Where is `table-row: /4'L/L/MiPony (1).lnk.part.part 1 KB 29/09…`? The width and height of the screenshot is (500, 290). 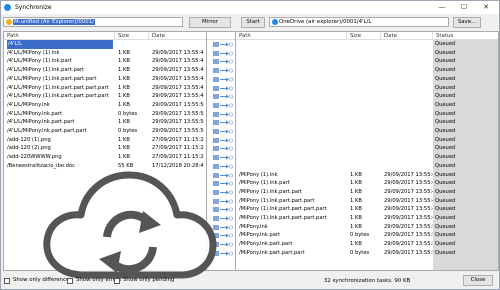 table-row: /4'L/L/MiPony (1).lnk.part.part 1 KB 29/09… is located at coordinates (105, 70).